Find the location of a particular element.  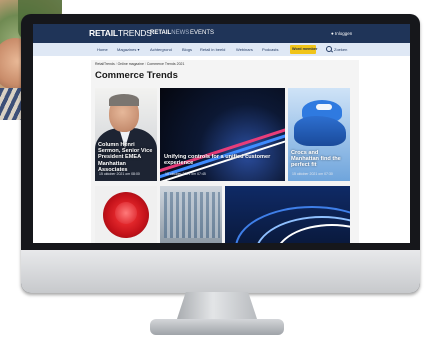

login-link: ● Inloggen is located at coordinates (341, 33).